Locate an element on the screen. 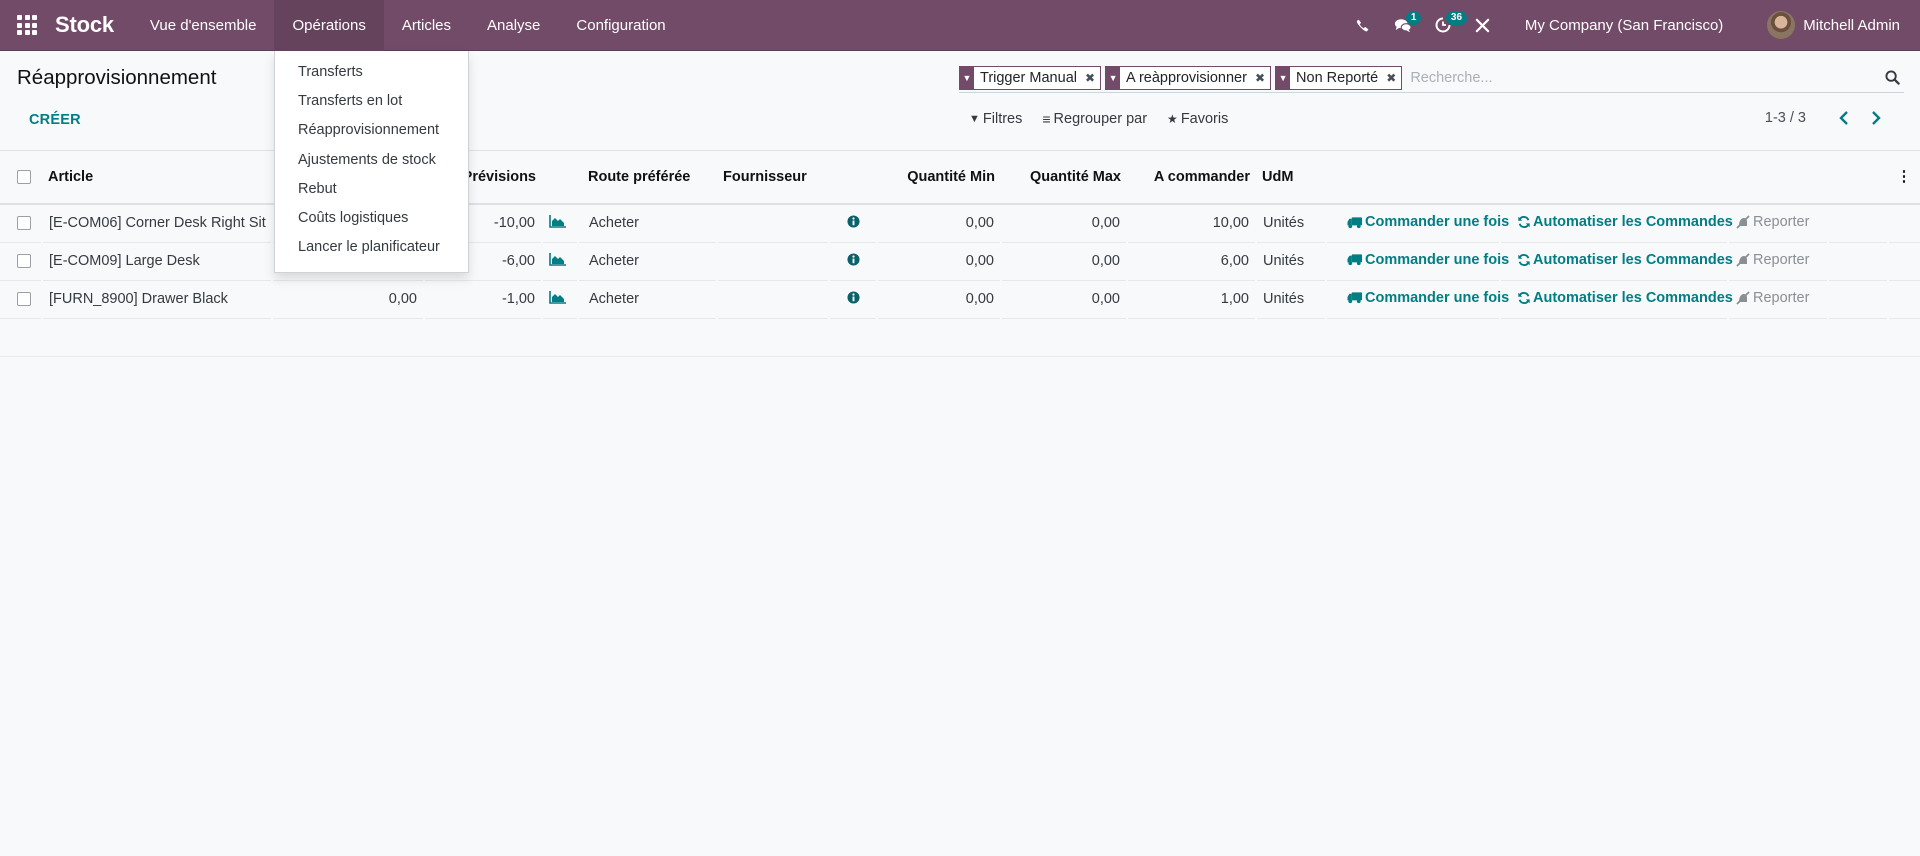 The image size is (1920, 856). apps-menu-icon is located at coordinates (27, 25).